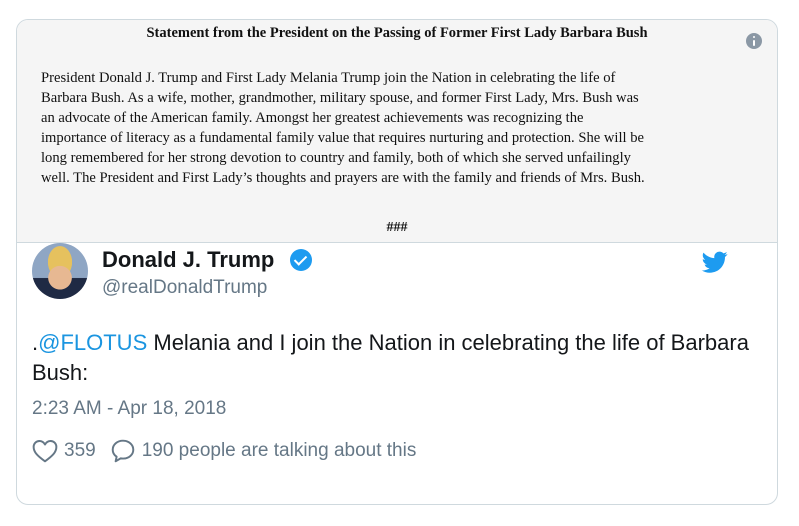  I want to click on verified-badge-icon, so click(301, 260).